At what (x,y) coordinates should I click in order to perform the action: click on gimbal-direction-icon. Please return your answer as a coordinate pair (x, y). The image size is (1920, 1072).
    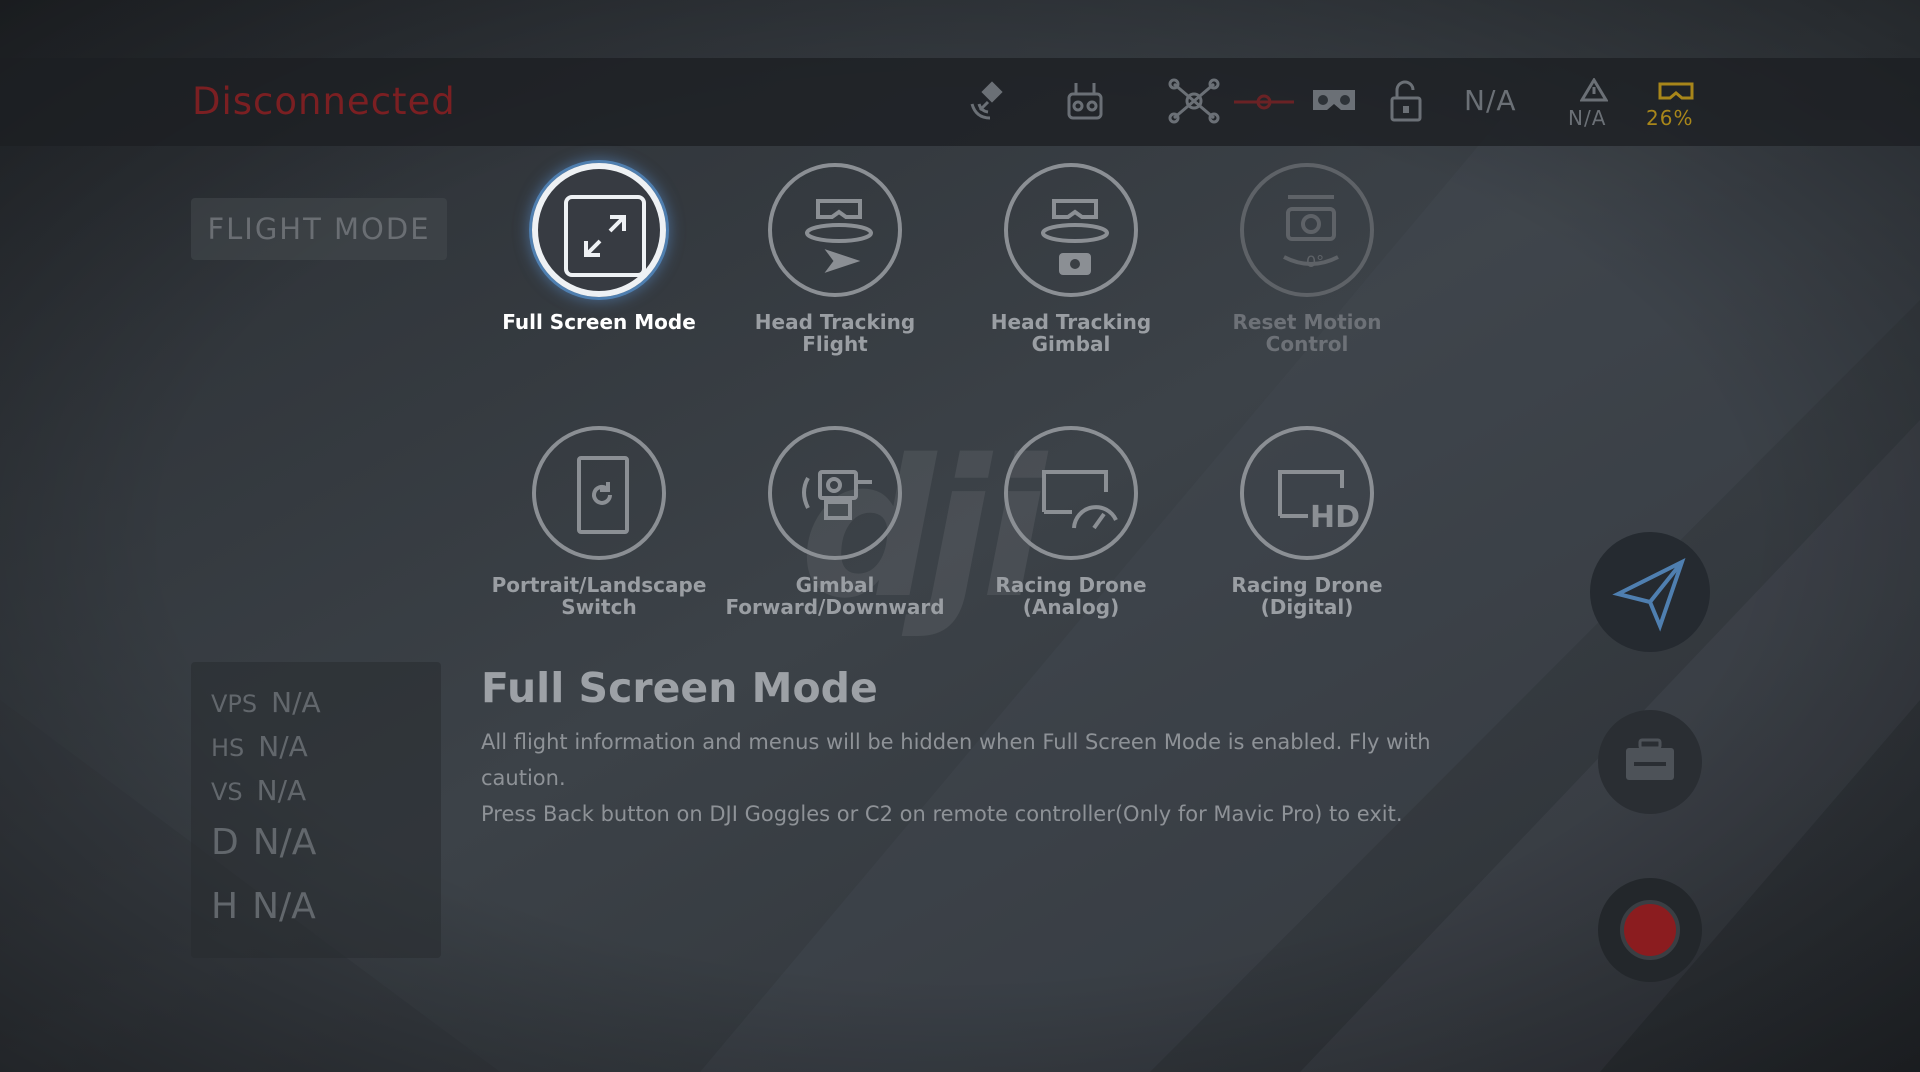
    Looking at the image, I should click on (835, 493).